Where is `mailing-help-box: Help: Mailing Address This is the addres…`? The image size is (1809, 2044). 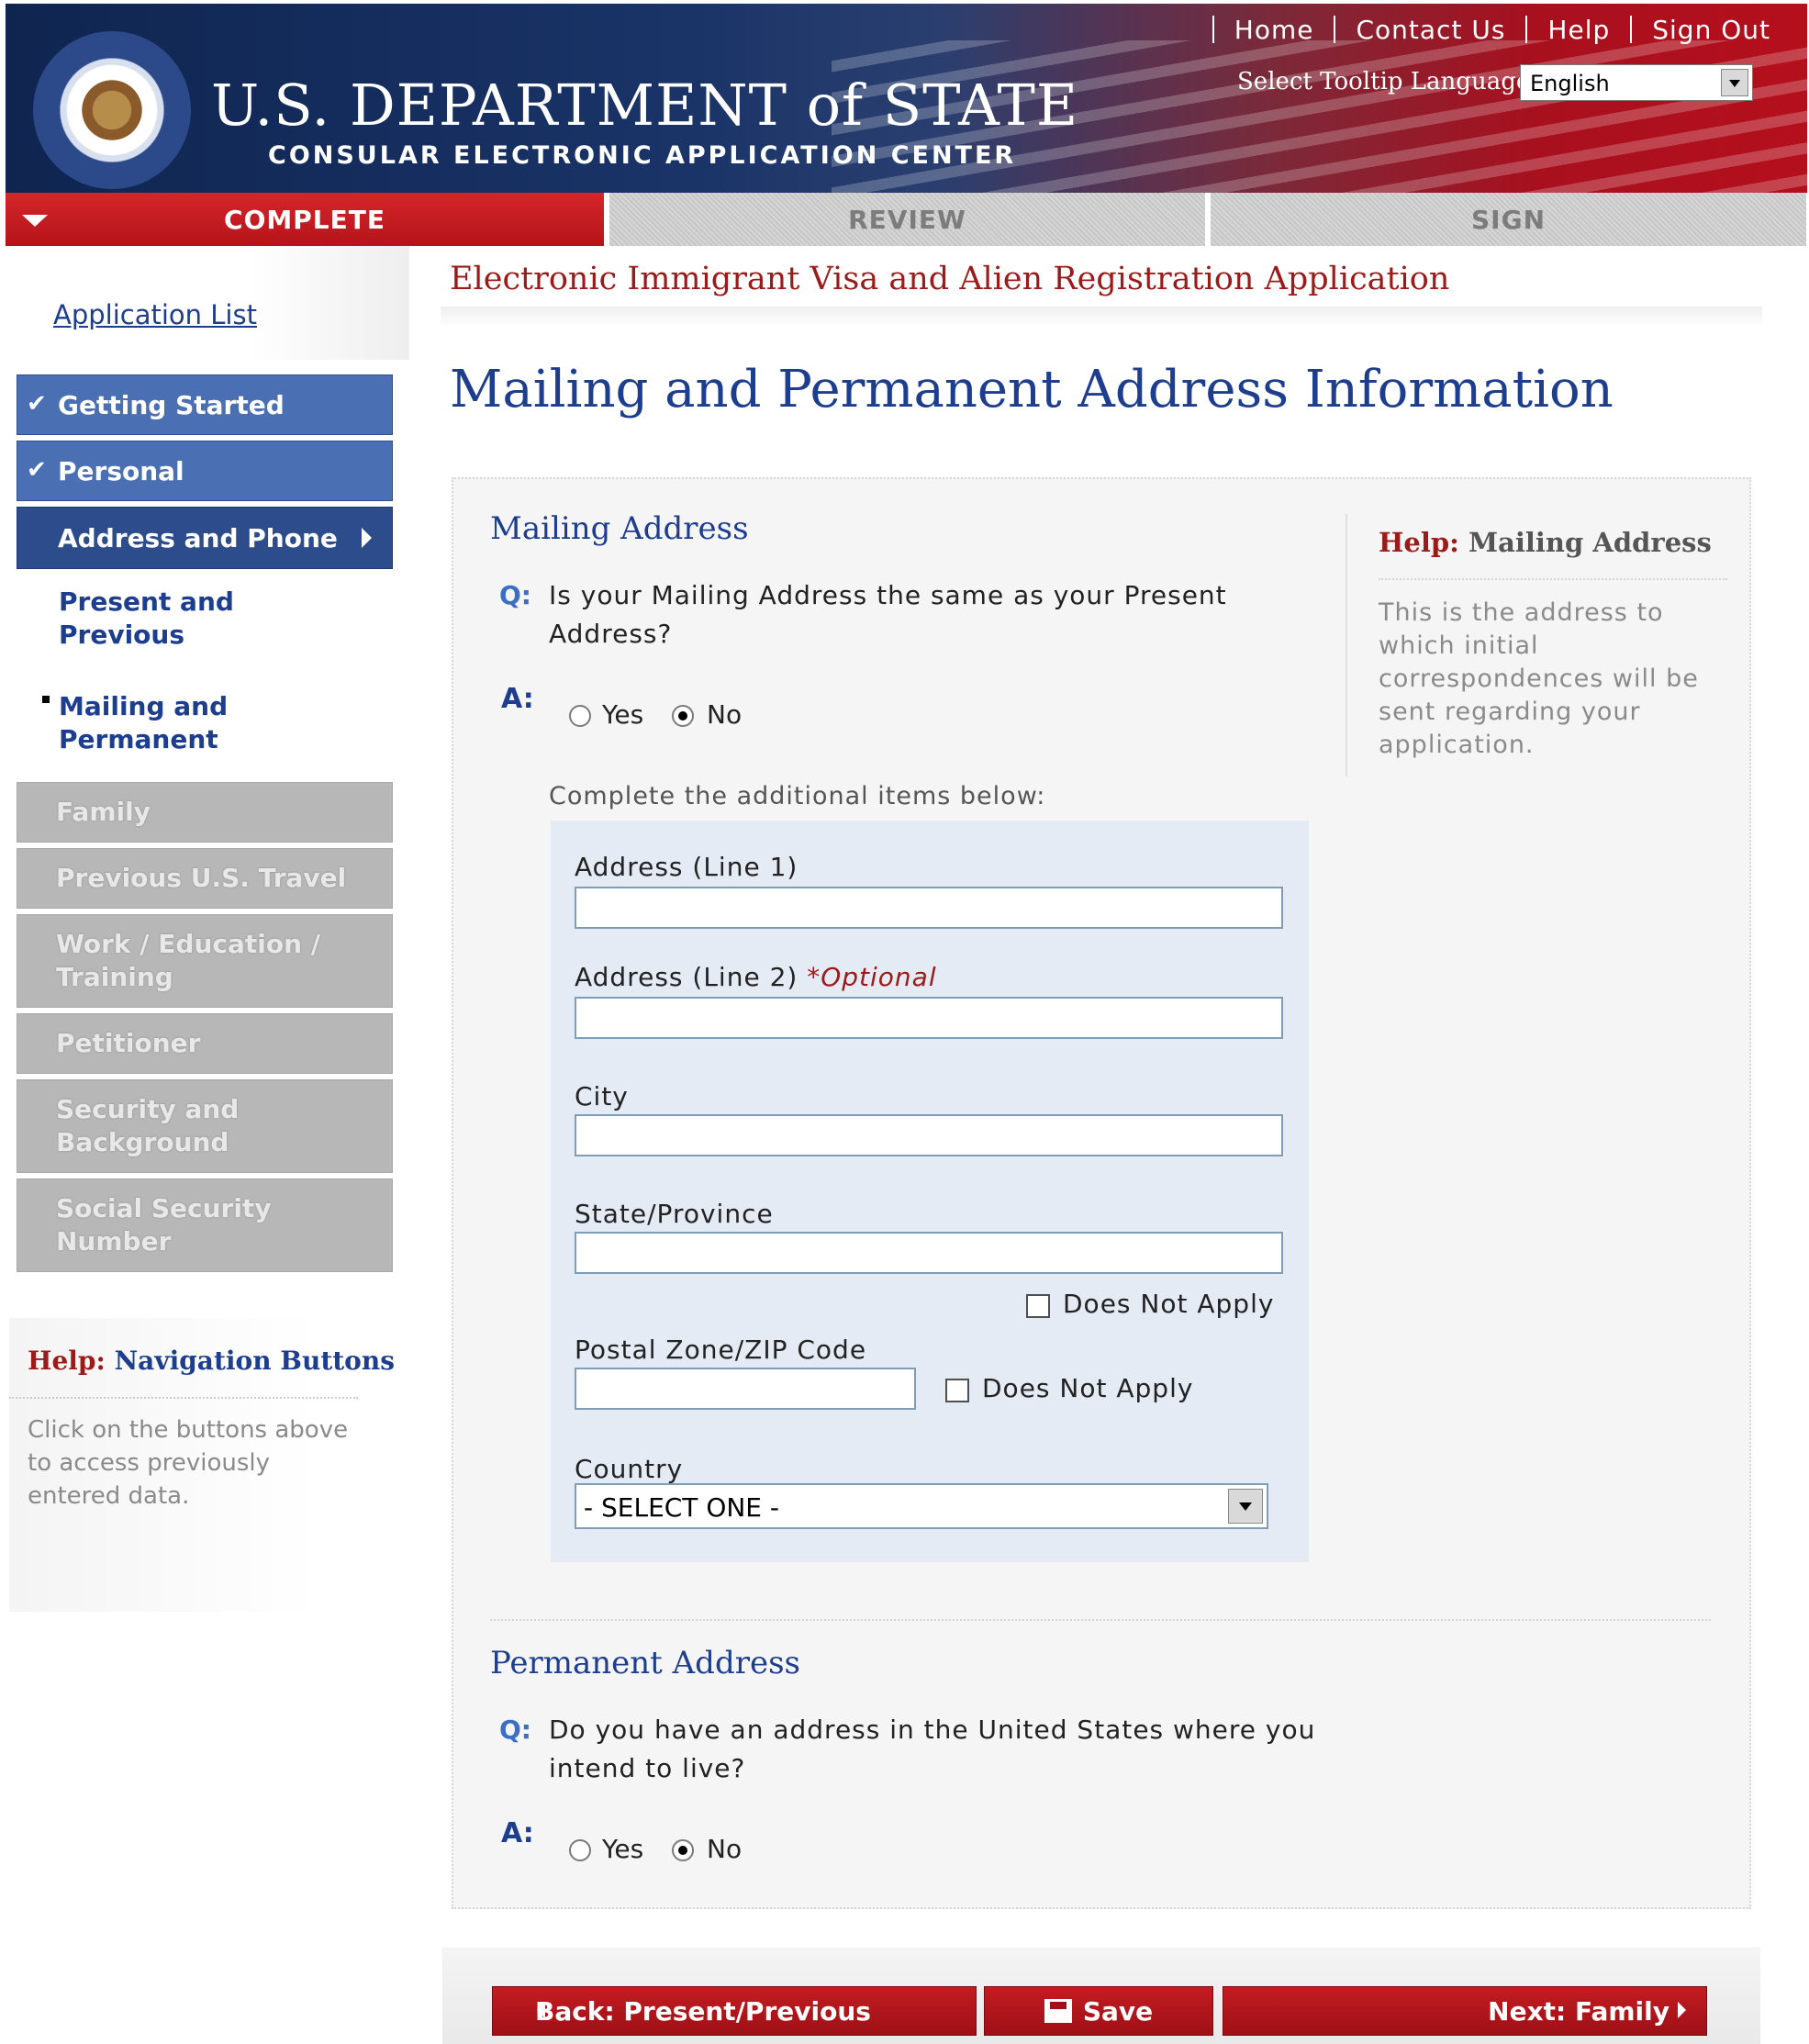 mailing-help-box: Help: Mailing Address This is the addres… is located at coordinates (1539, 645).